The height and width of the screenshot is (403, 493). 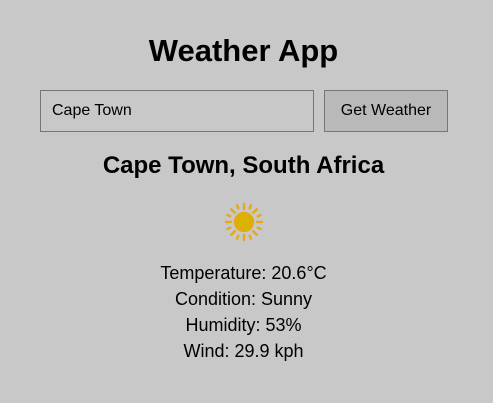 What do you see at coordinates (386, 111) in the screenshot?
I see `get-weather-button: Get Weather` at bounding box center [386, 111].